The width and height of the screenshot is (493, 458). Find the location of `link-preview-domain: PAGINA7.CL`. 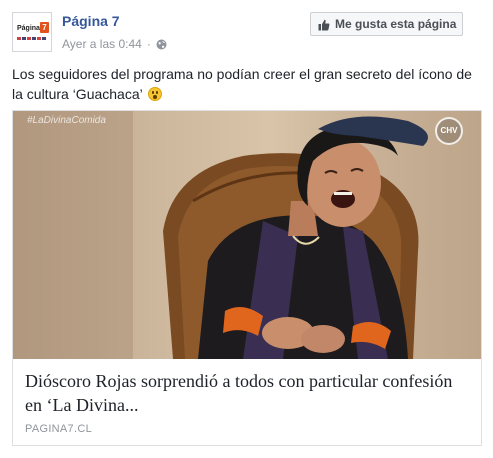

link-preview-domain: PAGINA7.CL is located at coordinates (58, 429).